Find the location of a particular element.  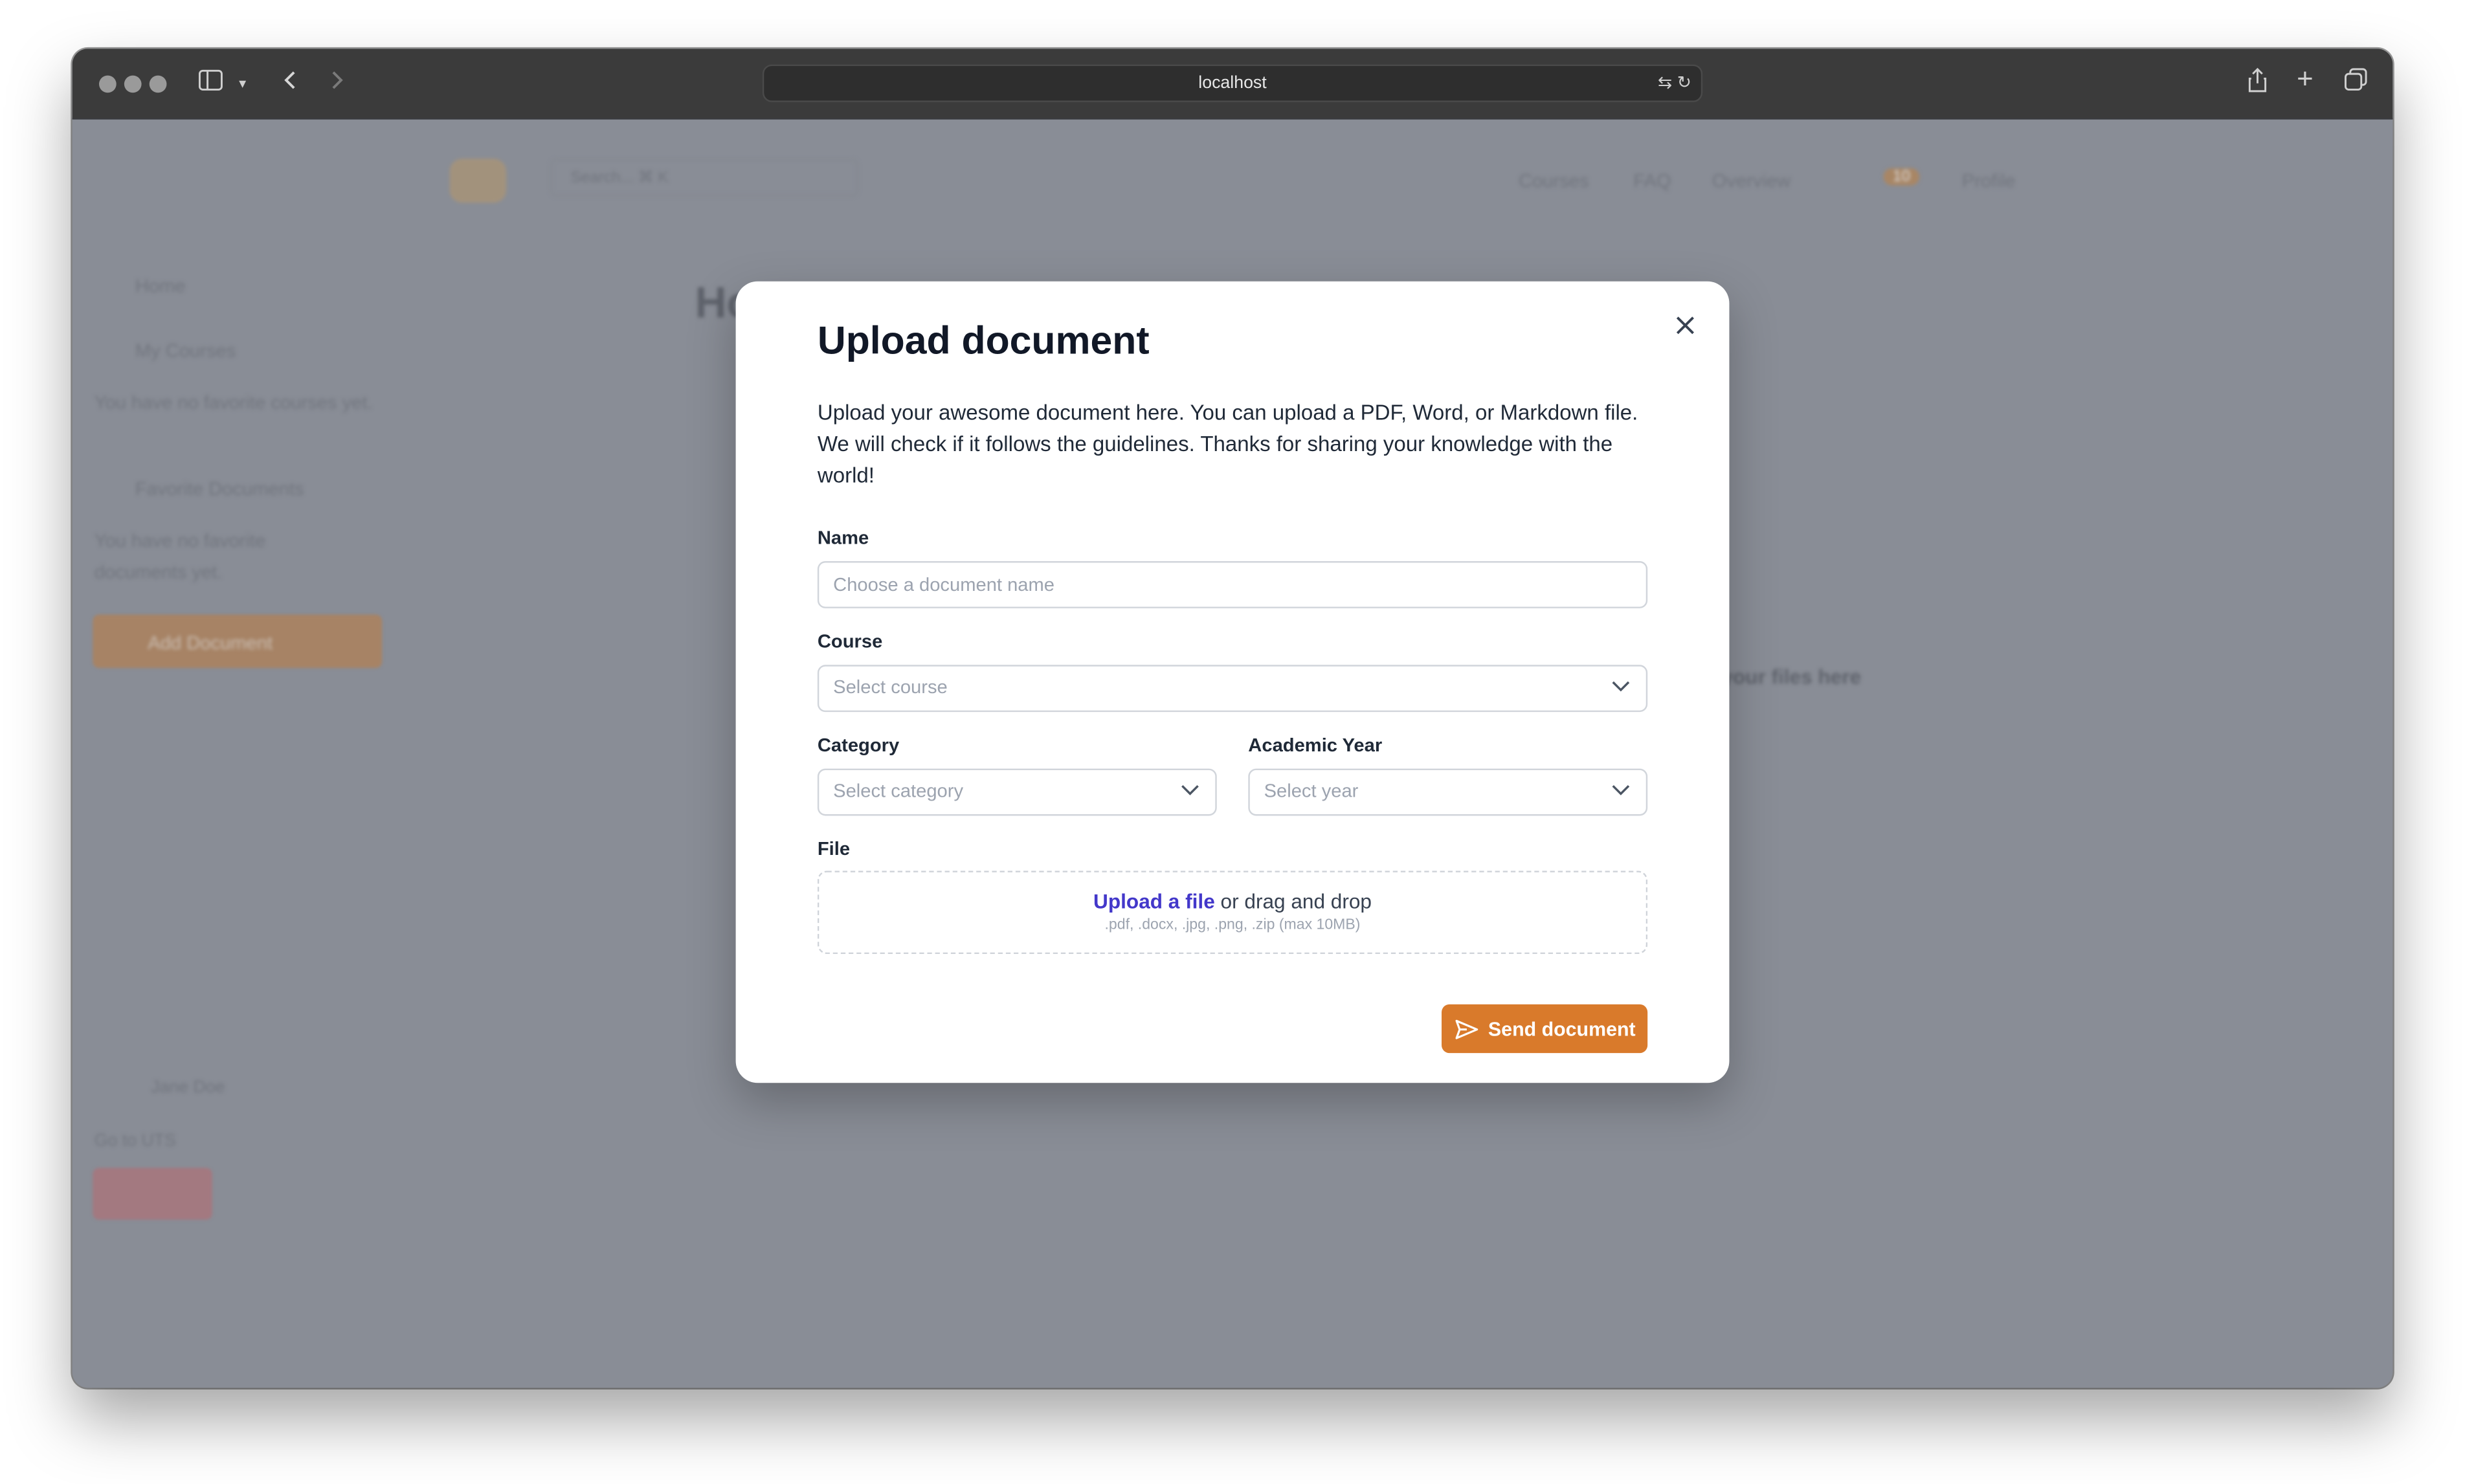

academic-year-label: Academic Year is located at coordinates (1315, 745).